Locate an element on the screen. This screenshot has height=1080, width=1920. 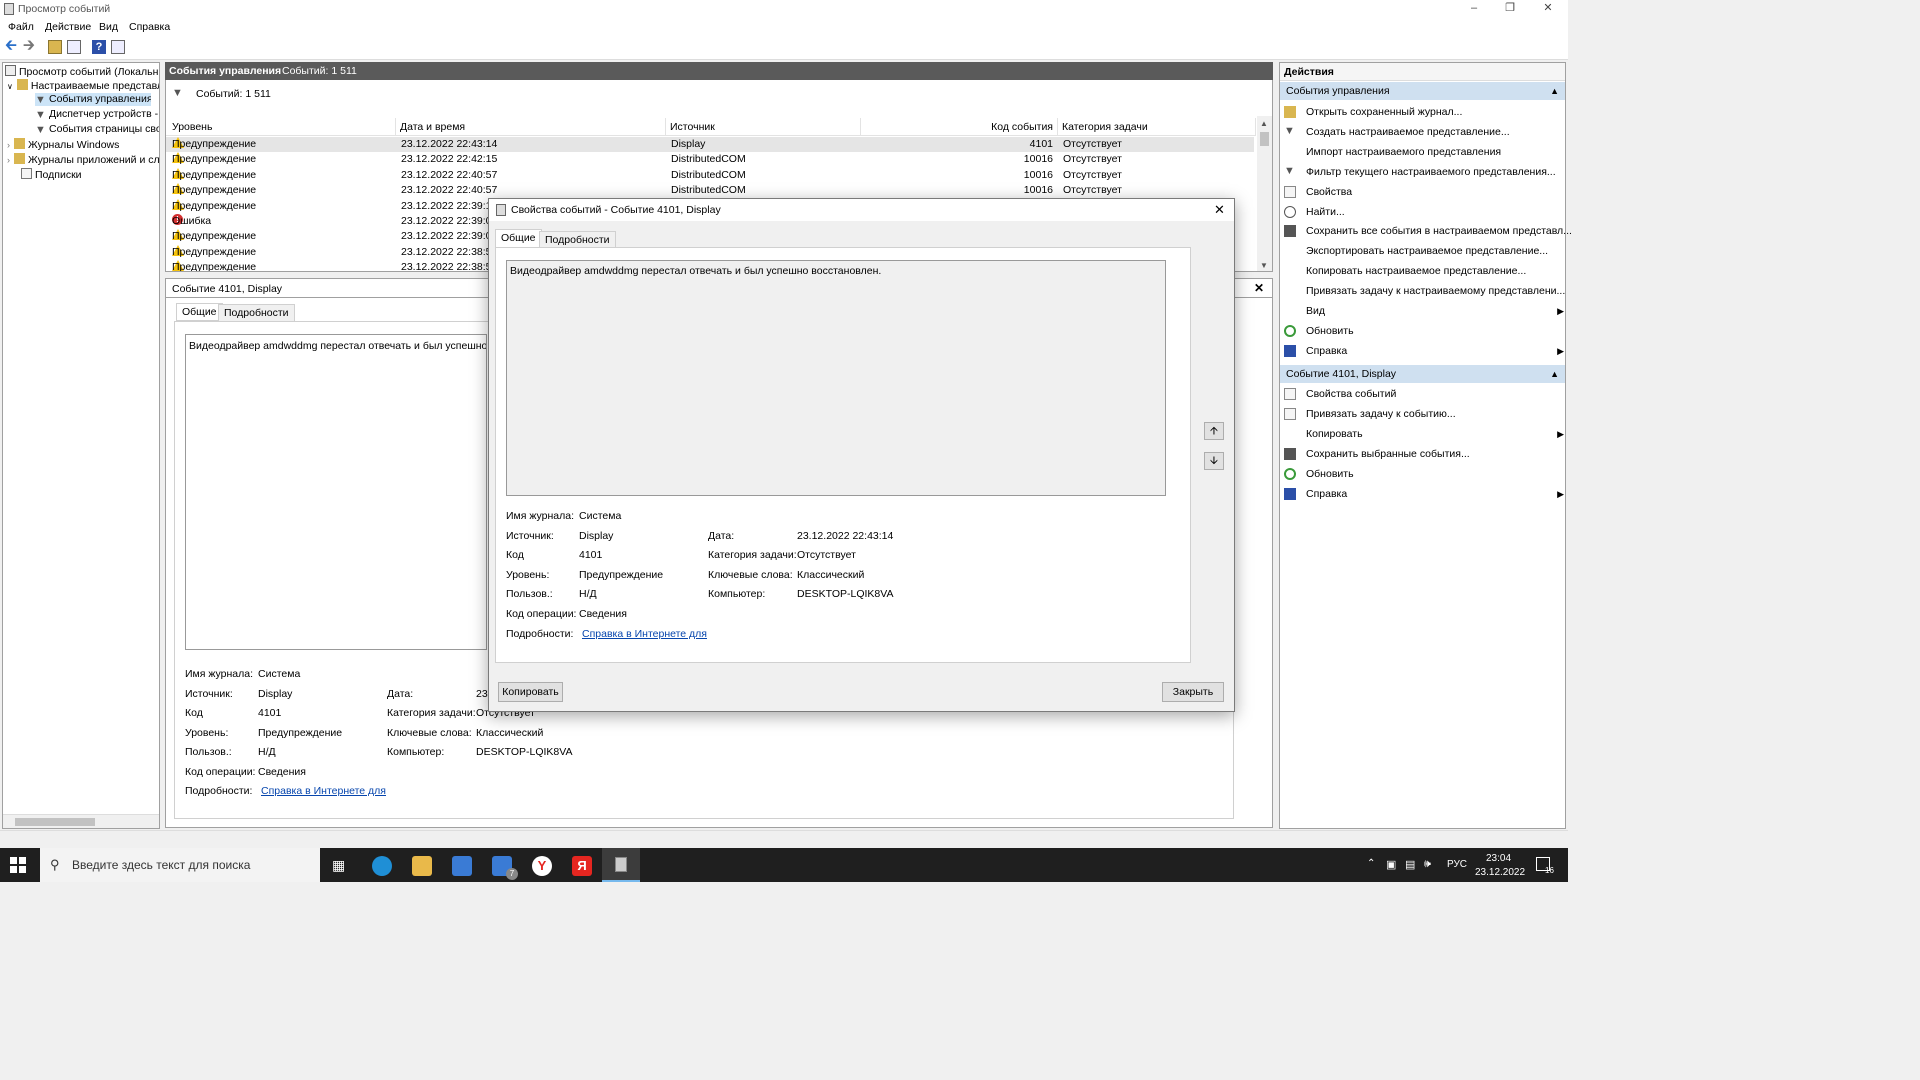
dialog-close-icon: ✕ is located at coordinates (1219, 210).